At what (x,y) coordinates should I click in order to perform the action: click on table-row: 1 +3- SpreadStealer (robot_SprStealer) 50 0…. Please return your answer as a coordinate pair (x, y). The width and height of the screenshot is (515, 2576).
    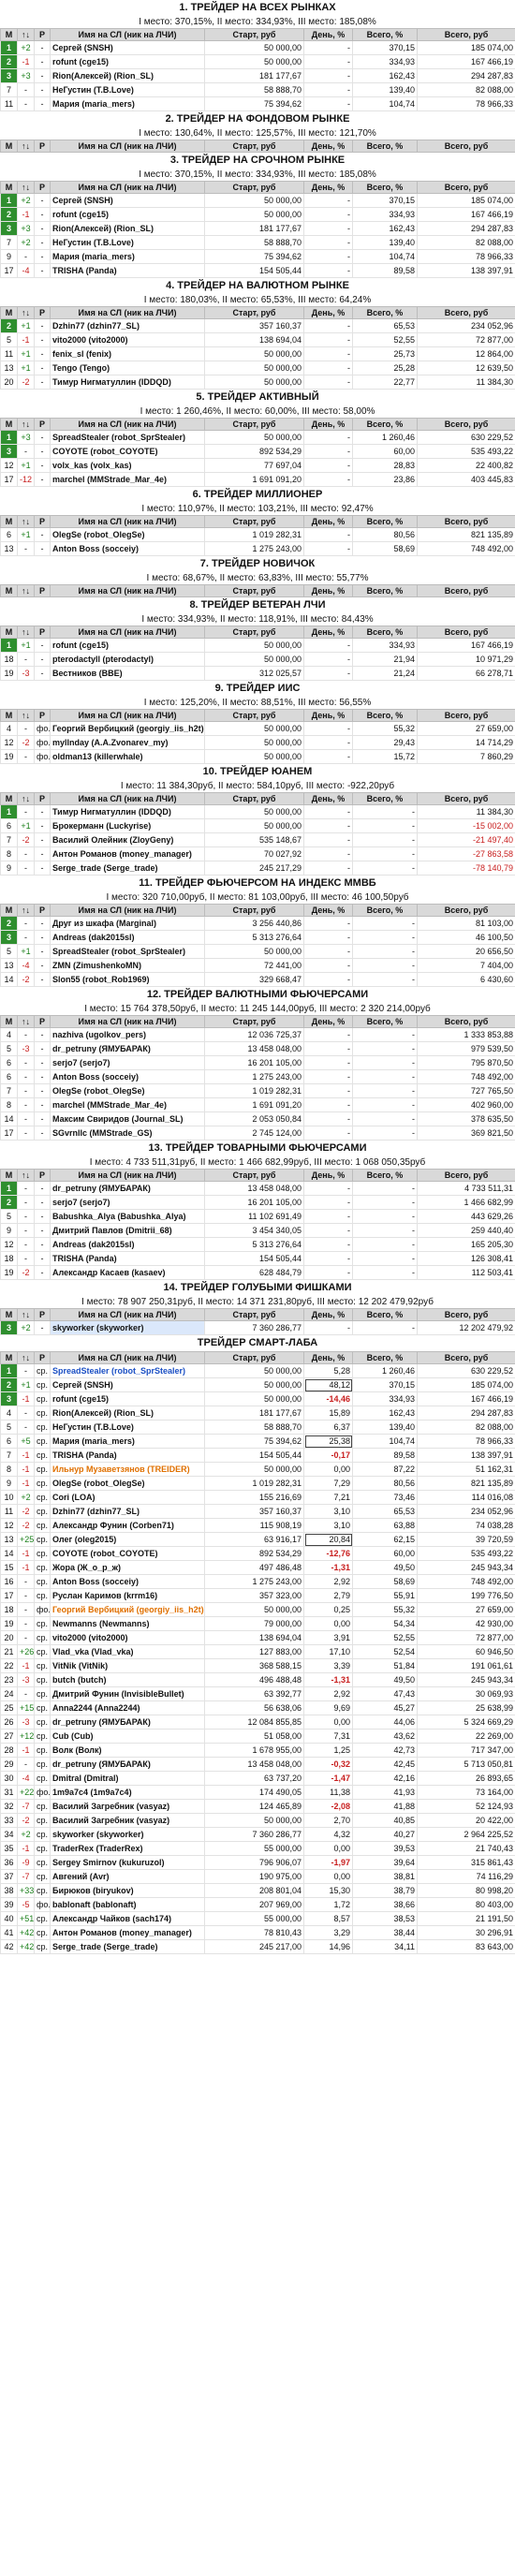
    Looking at the image, I should click on (257, 437).